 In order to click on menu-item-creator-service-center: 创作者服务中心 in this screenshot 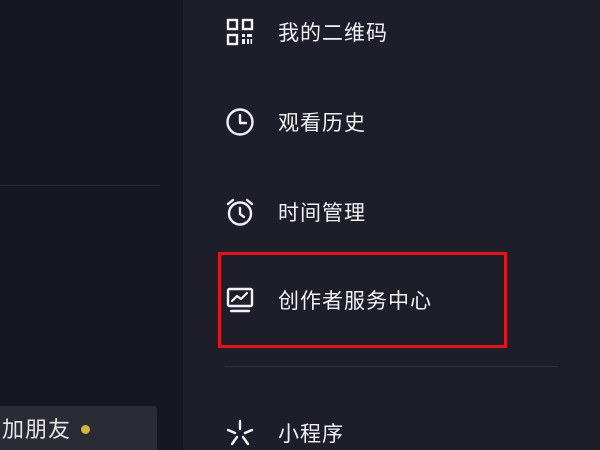, I will do `click(391, 300)`.